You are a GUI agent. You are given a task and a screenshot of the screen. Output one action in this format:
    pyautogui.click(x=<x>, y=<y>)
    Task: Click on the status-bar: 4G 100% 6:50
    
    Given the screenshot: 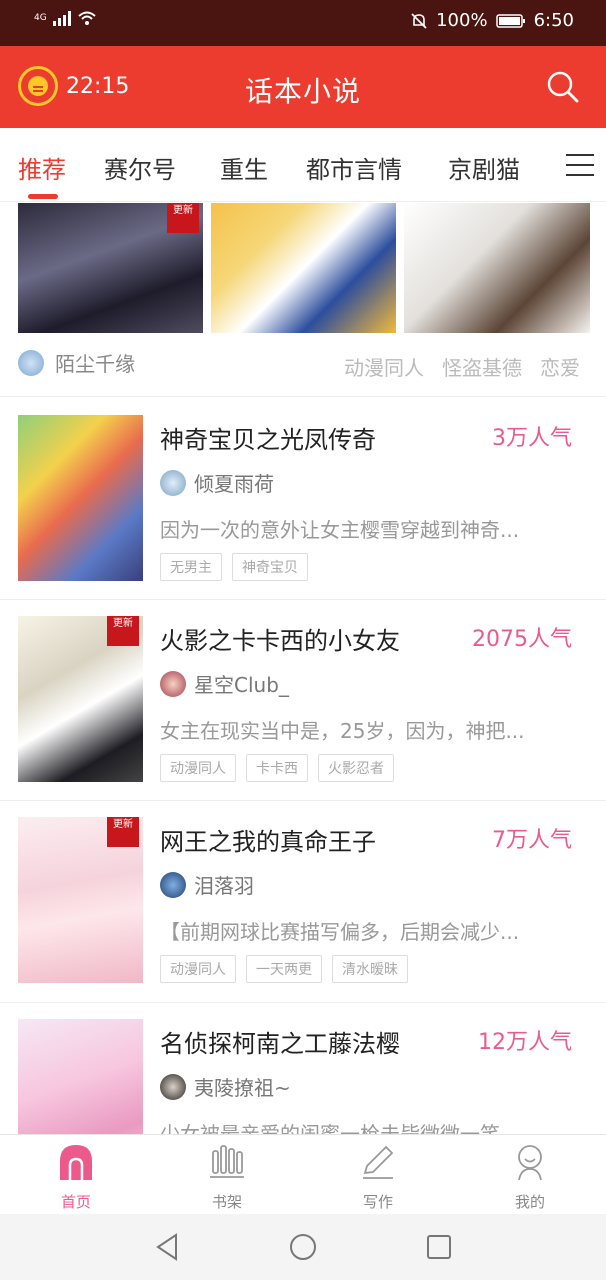 What is the action you would take?
    pyautogui.click(x=303, y=23)
    